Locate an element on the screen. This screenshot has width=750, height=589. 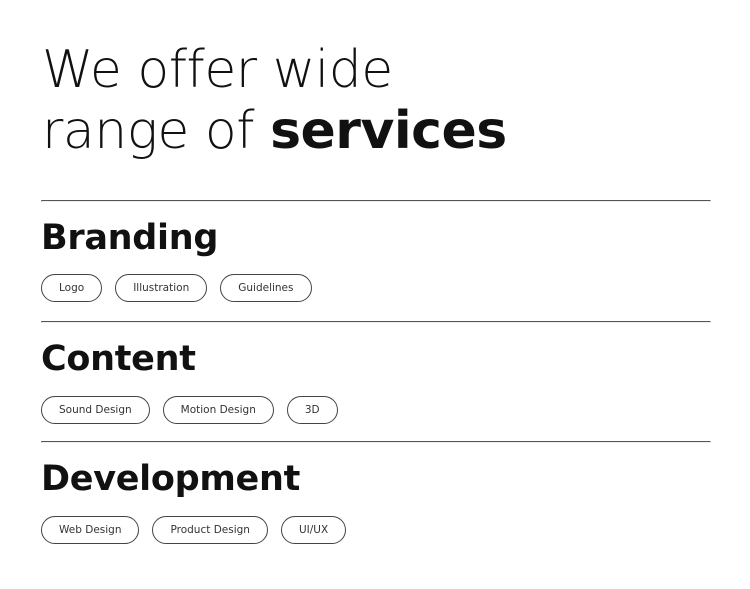
tag-3d: 3D is located at coordinates (312, 410).